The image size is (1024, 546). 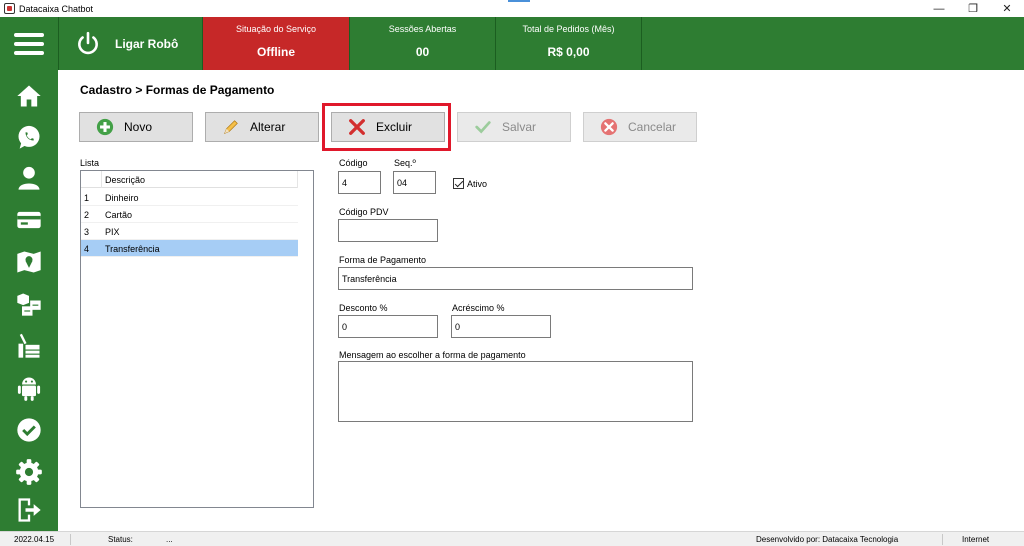 What do you see at coordinates (519, 127) in the screenshot?
I see `salvar-label: Salvar` at bounding box center [519, 127].